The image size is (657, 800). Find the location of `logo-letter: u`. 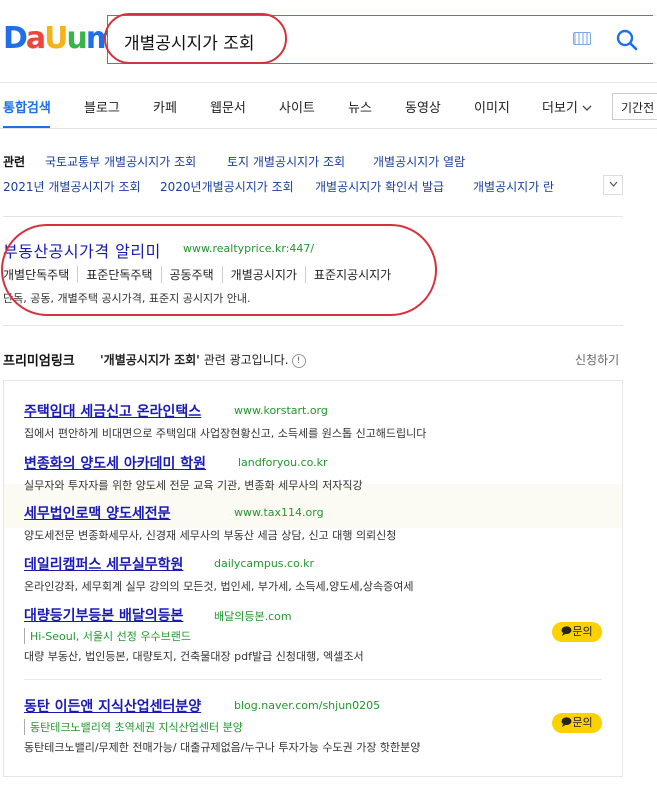

logo-letter: u is located at coordinates (77, 38).